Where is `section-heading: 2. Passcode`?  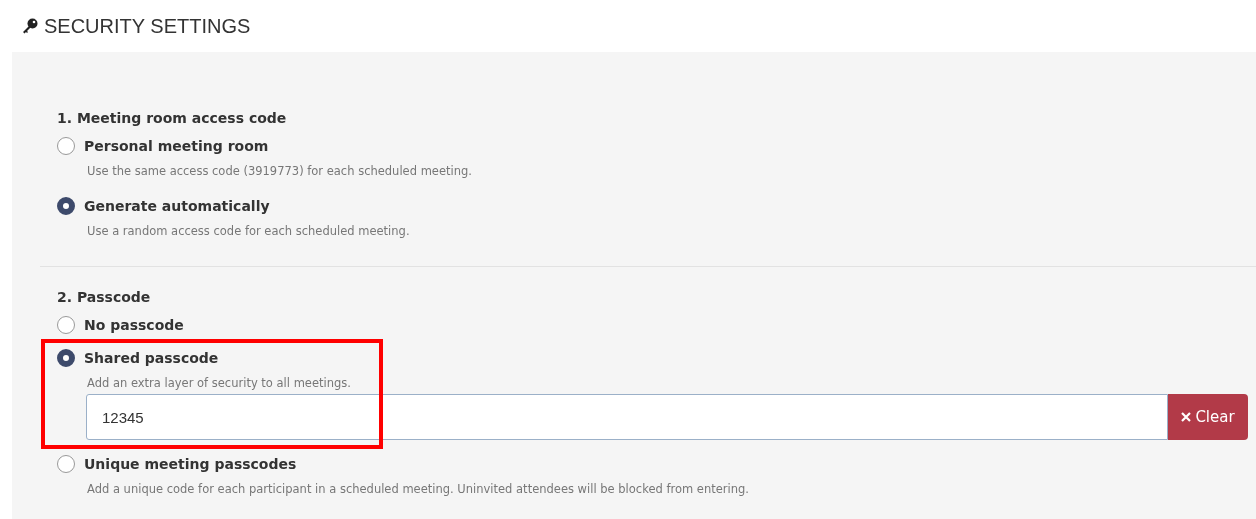 section-heading: 2. Passcode is located at coordinates (104, 297).